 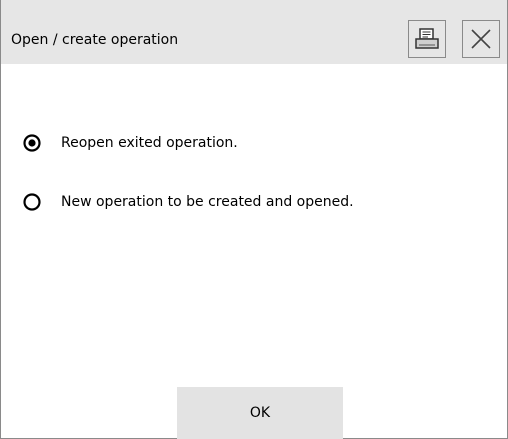 I want to click on print-button, so click(x=427, y=39).